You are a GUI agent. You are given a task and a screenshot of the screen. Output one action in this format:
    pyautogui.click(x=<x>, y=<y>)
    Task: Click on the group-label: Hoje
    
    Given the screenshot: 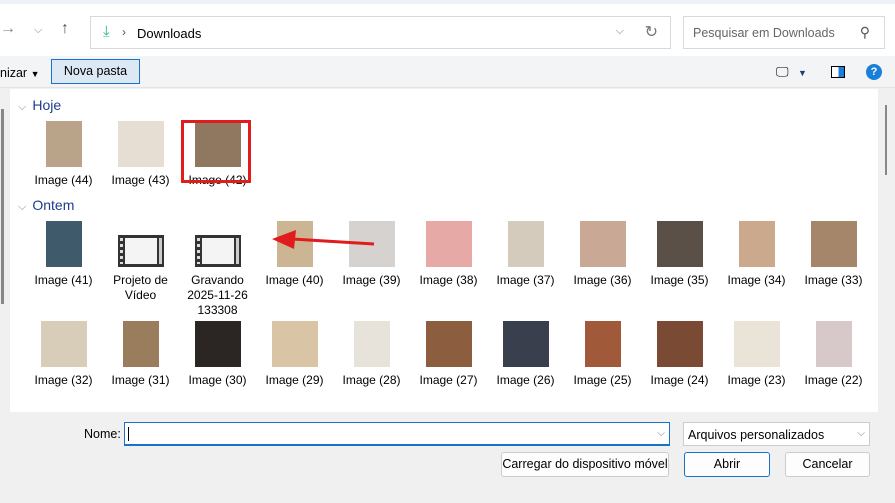 What is the action you would take?
    pyautogui.click(x=47, y=105)
    